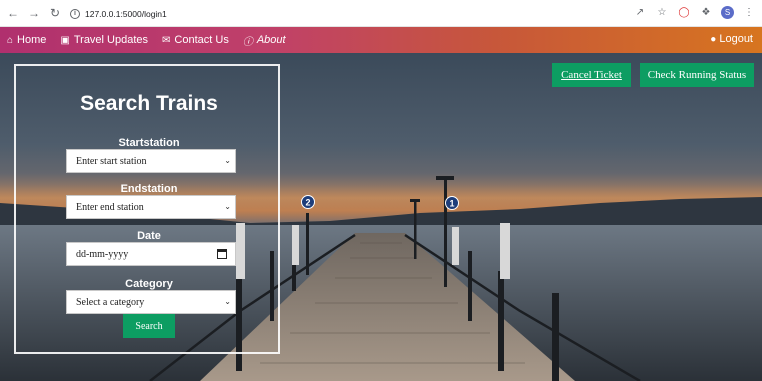  What do you see at coordinates (727, 12) in the screenshot?
I see `profile-avatar: S` at bounding box center [727, 12].